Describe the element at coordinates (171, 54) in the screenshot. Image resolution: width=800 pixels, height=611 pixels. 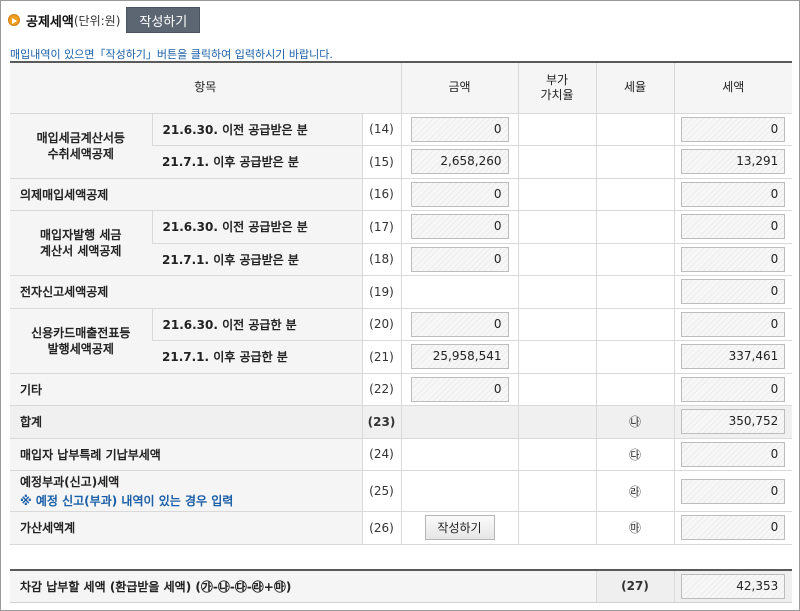
I see `notice-text: 매입내역이 있으면「작성하기」버튼을 클릭하여 입력하시기 바랍니다.` at that location.